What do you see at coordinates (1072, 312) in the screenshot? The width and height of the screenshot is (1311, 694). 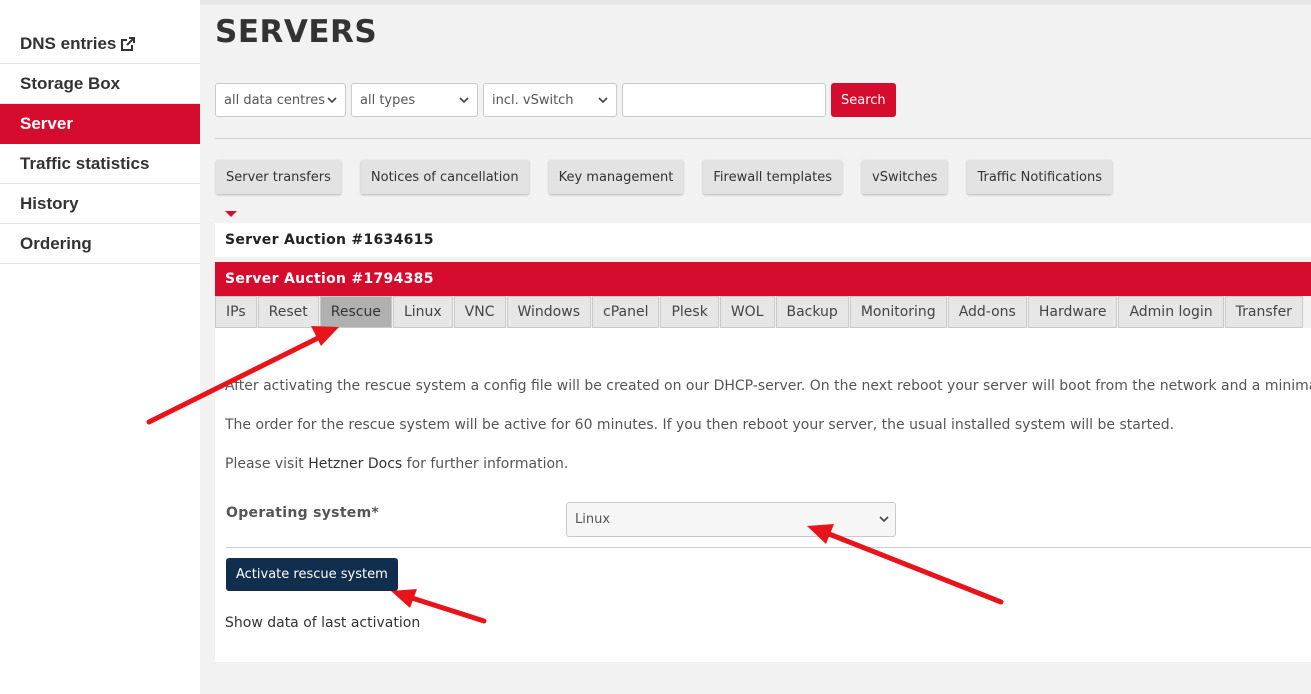 I see `tab-hardware: Hardware` at bounding box center [1072, 312].